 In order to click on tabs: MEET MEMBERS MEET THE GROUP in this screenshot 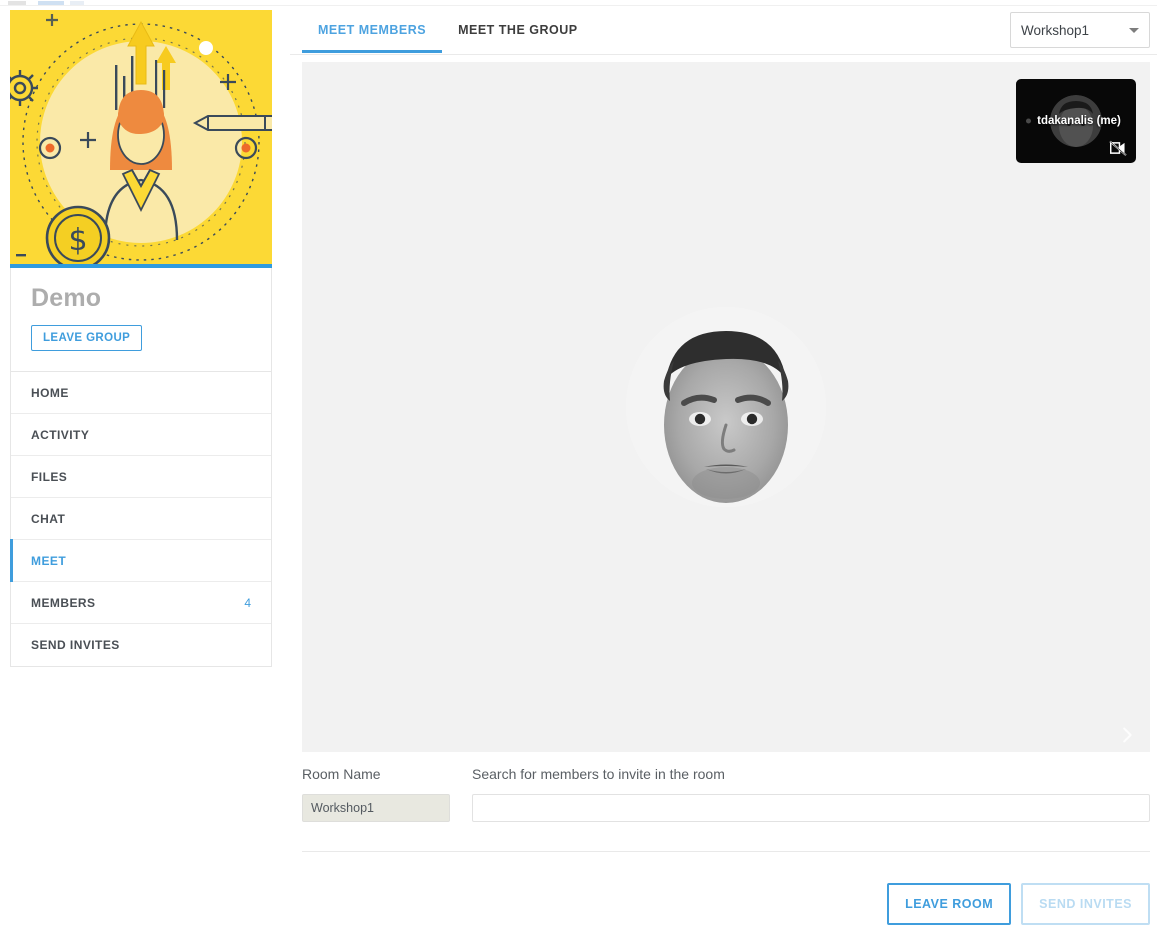, I will do `click(448, 30)`.